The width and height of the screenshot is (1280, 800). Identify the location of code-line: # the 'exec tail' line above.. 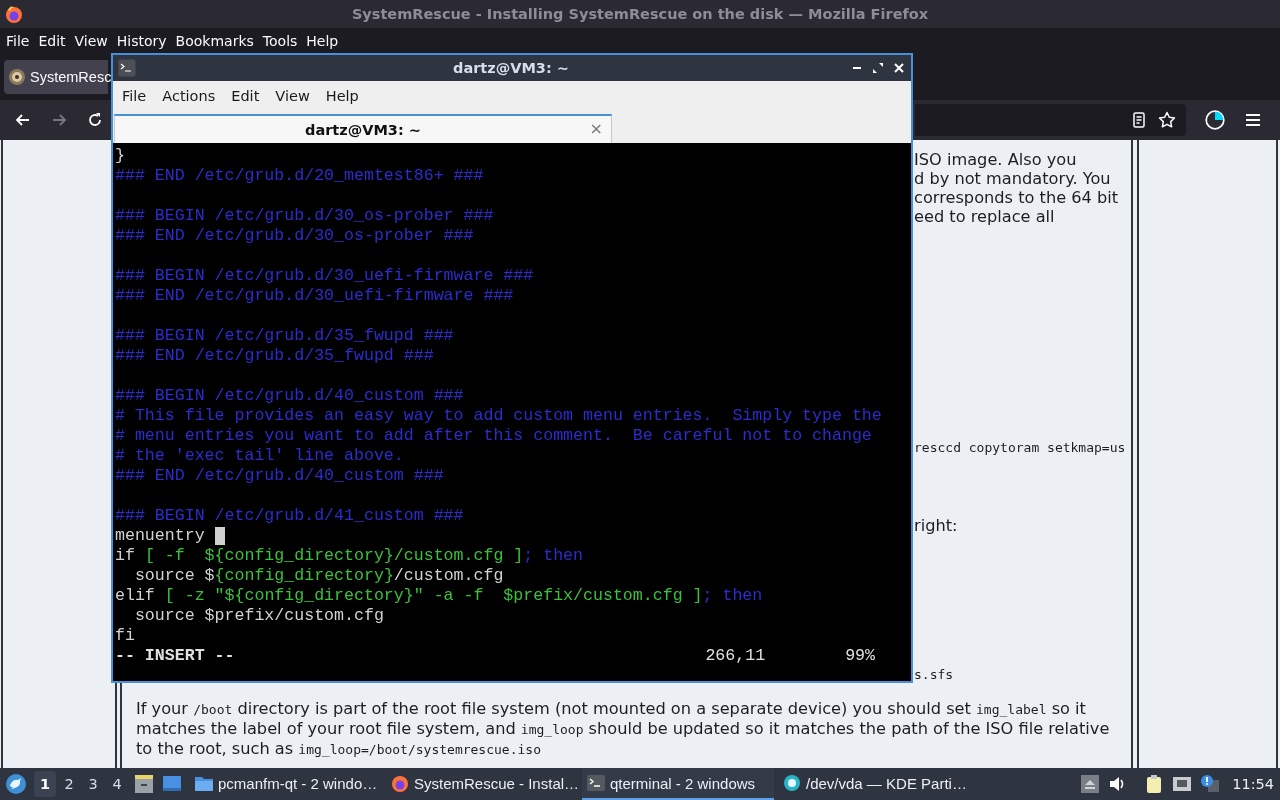
(259, 456).